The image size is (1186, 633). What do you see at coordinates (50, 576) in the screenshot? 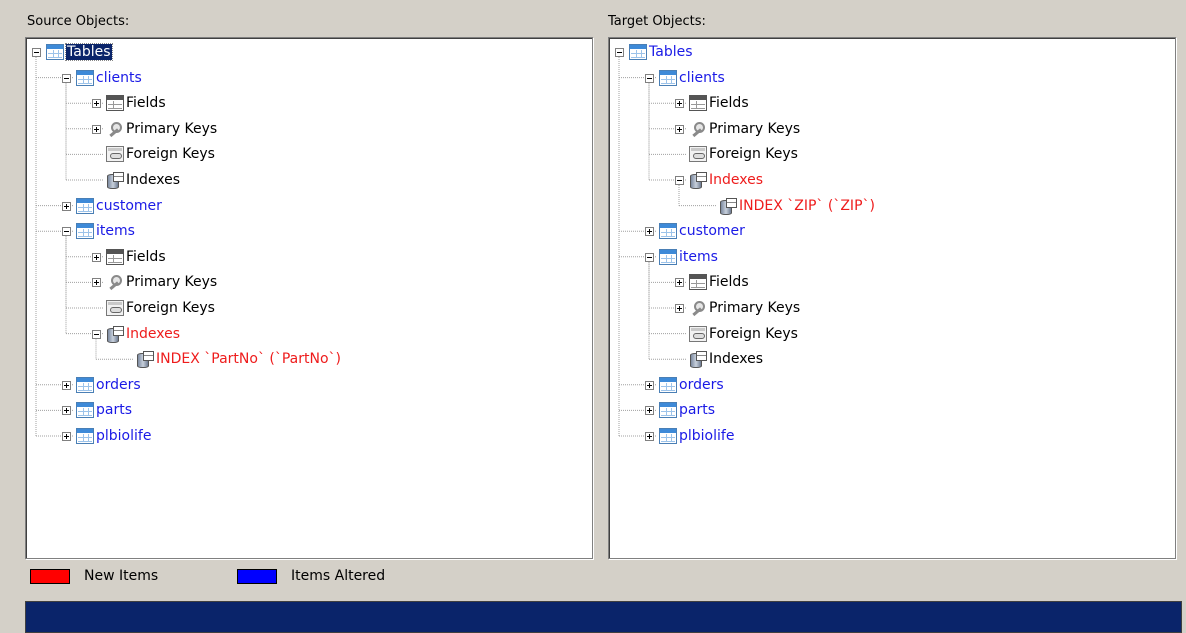
I see `new-items-swatch` at bounding box center [50, 576].